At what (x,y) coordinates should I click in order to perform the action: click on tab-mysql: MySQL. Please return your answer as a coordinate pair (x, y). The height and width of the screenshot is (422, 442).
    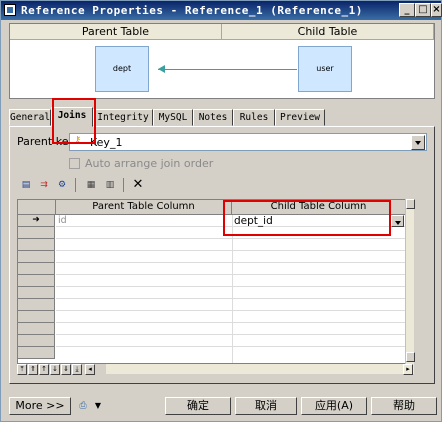
    Looking at the image, I should click on (173, 117).